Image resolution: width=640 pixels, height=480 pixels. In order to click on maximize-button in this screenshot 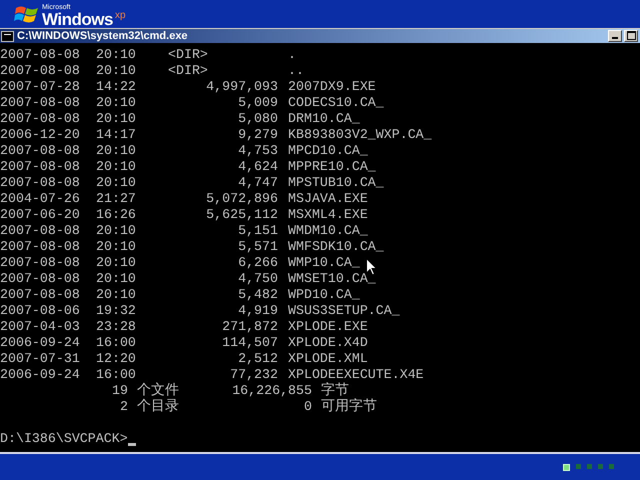, I will do `click(631, 36)`.